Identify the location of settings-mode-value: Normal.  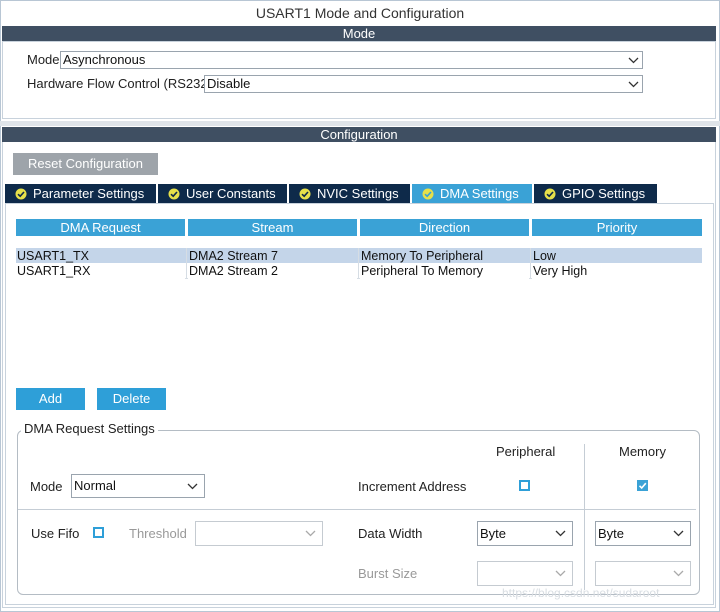
(95, 485).